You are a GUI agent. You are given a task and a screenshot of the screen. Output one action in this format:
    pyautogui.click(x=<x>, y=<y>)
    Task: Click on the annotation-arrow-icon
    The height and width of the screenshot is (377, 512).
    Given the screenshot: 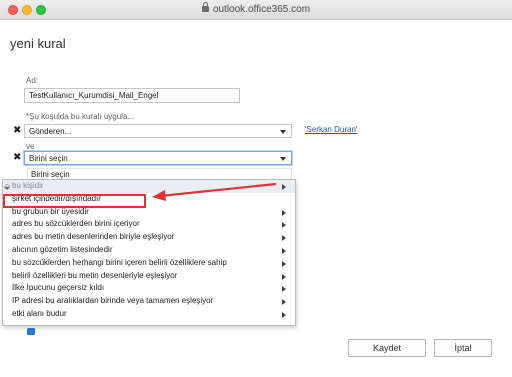 What is the action you would take?
    pyautogui.click(x=214, y=191)
    